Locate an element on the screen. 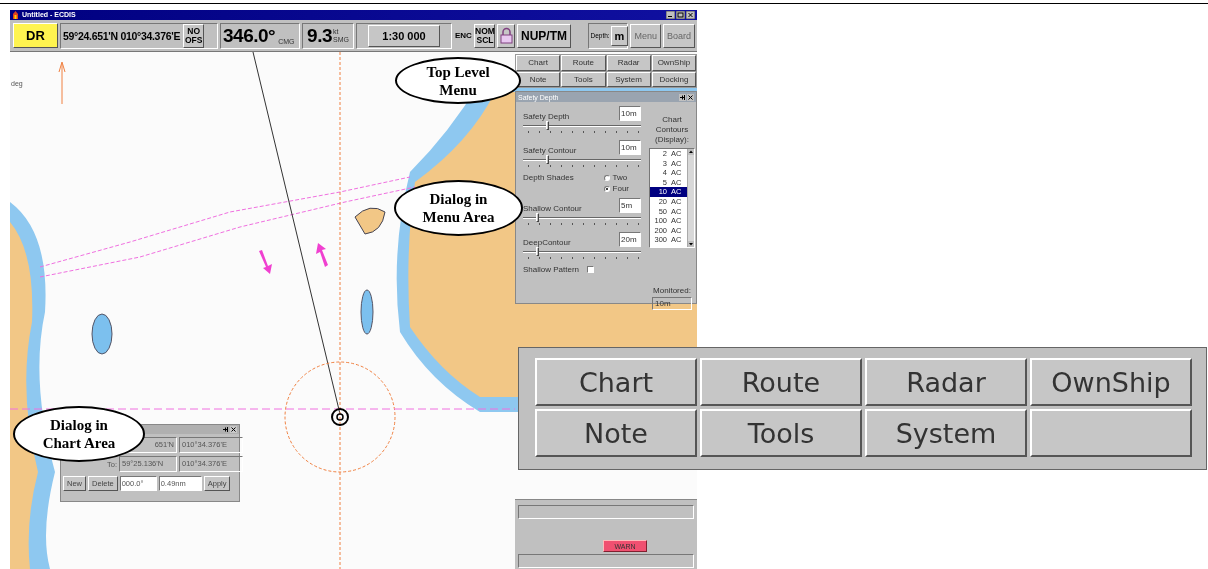 The height and width of the screenshot is (569, 1208). radio-label: Two is located at coordinates (620, 177).